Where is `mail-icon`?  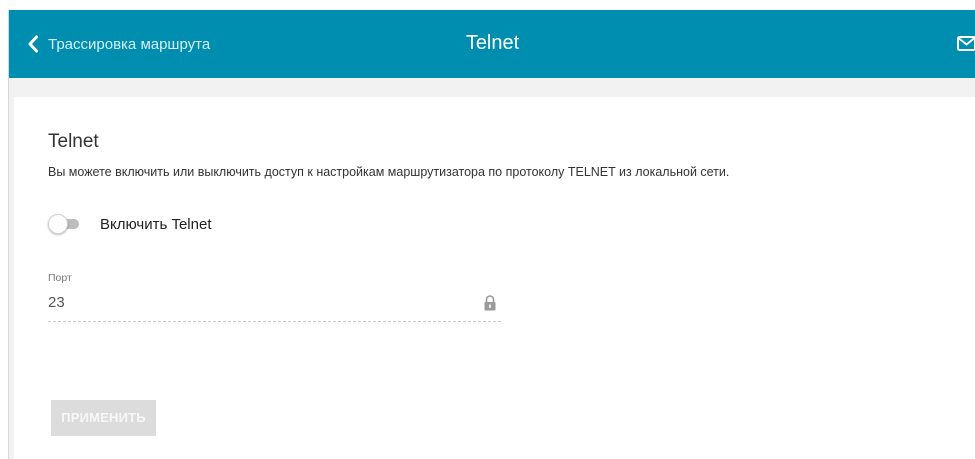
mail-icon is located at coordinates (966, 43).